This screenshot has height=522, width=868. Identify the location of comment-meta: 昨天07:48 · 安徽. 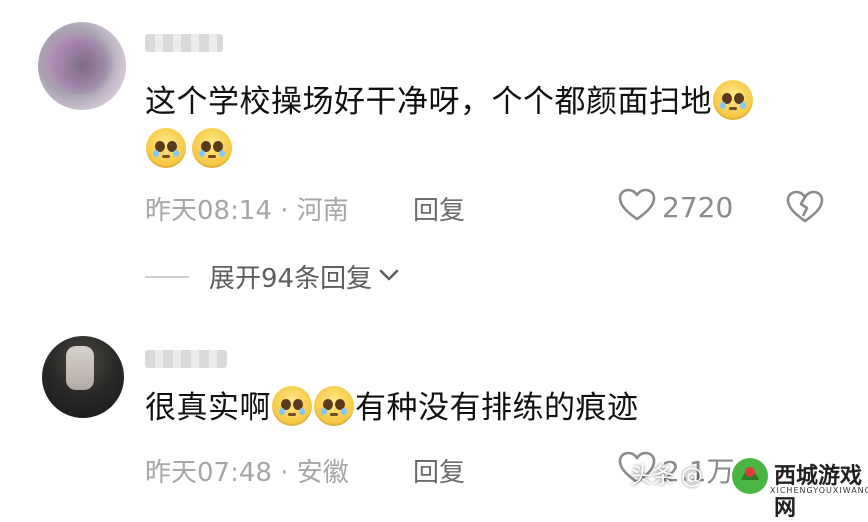
(247, 473).